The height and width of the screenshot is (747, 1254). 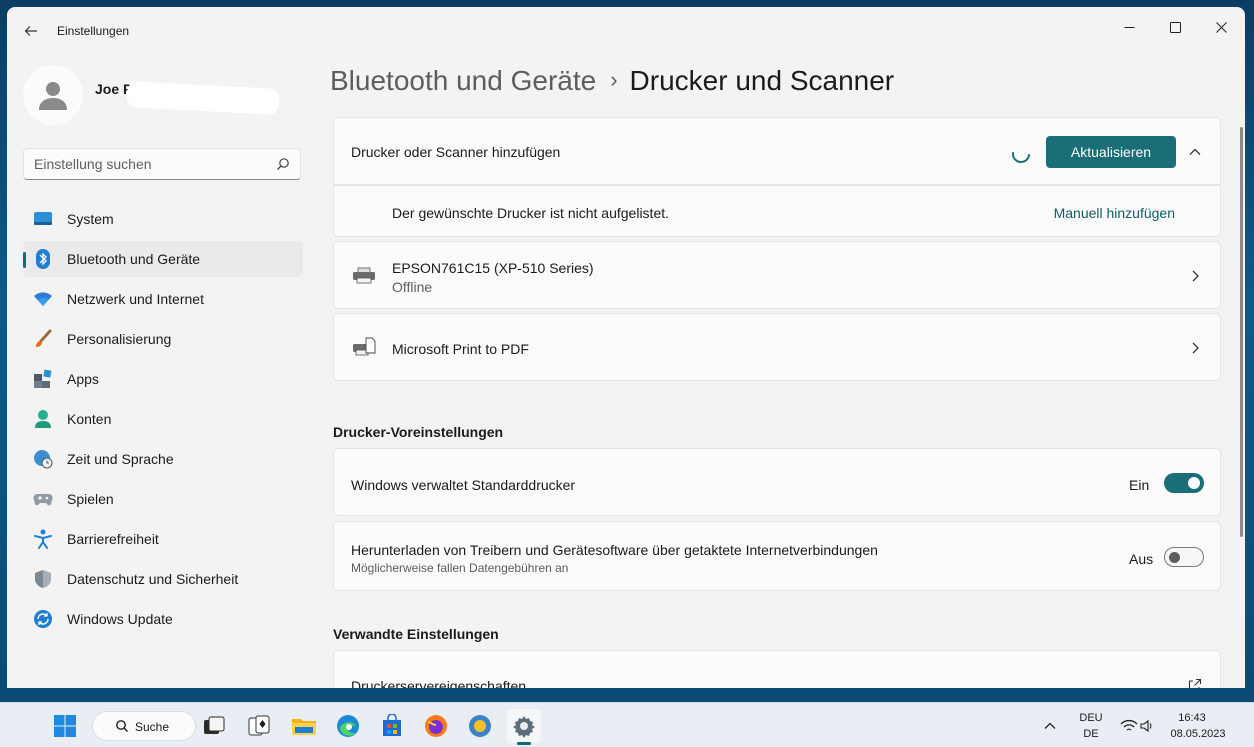 I want to click on brush-icon, so click(x=43, y=339).